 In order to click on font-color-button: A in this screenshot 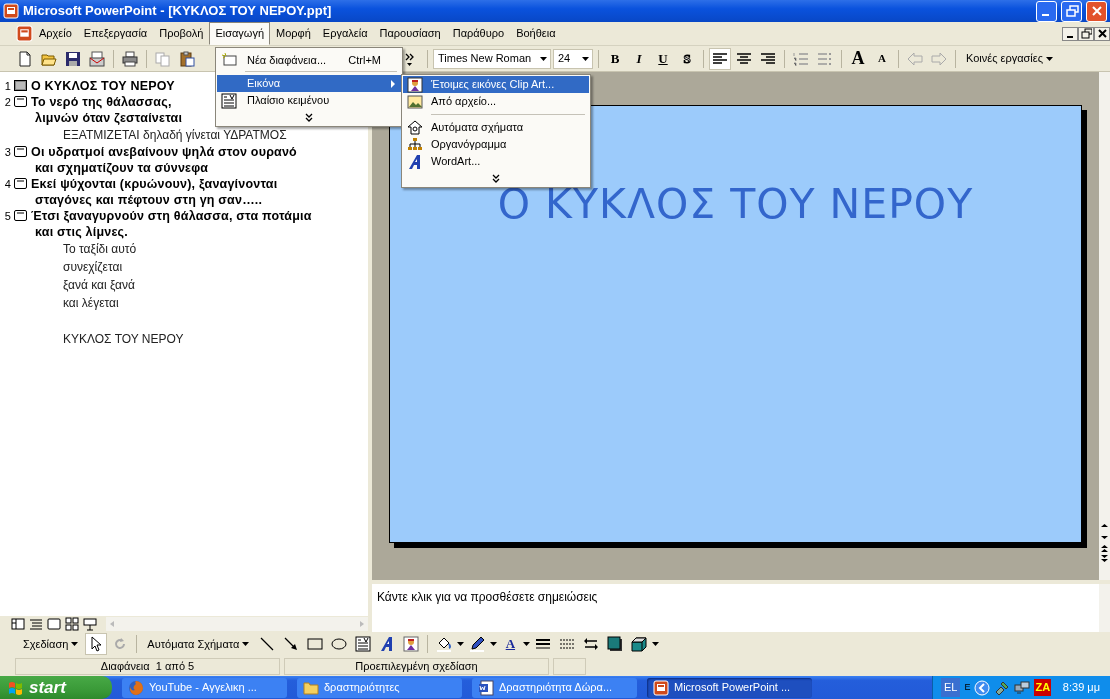, I will do `click(510, 644)`.